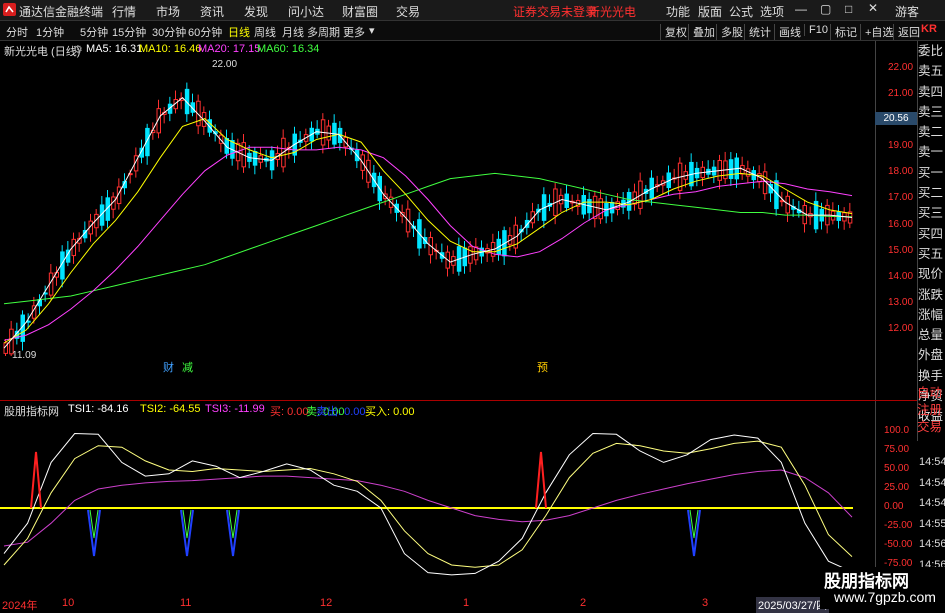 The image size is (945, 613). What do you see at coordinates (326, 603) in the screenshot?
I see `xaxis-label-12: 12` at bounding box center [326, 603].